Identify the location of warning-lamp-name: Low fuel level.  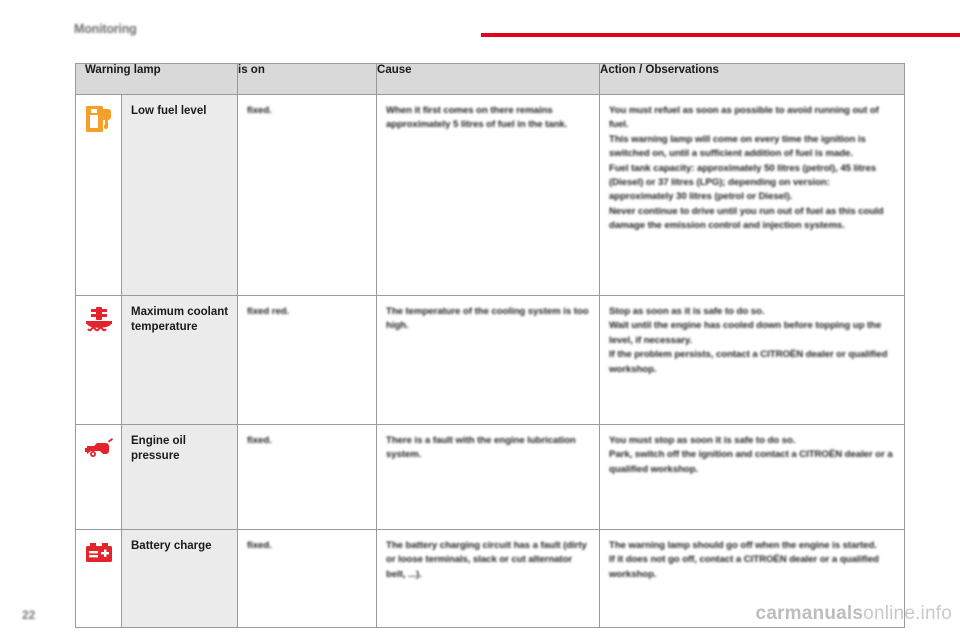
(179, 195).